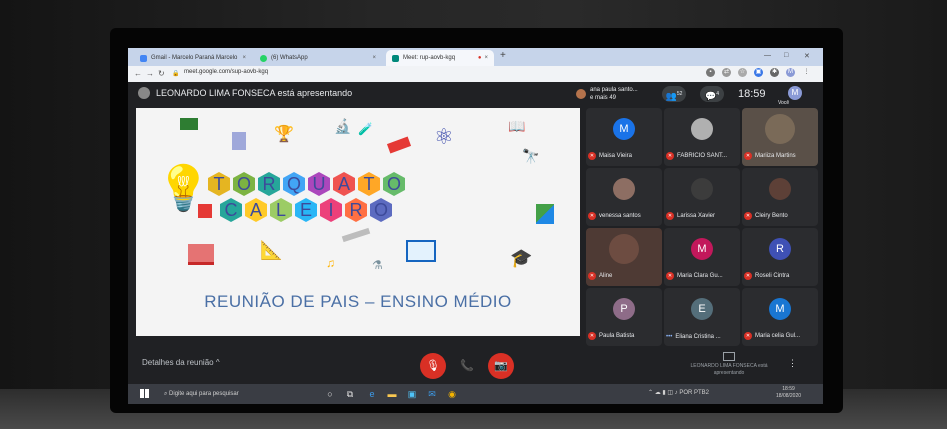  I want to click on hex-letter: T, so click(219, 184).